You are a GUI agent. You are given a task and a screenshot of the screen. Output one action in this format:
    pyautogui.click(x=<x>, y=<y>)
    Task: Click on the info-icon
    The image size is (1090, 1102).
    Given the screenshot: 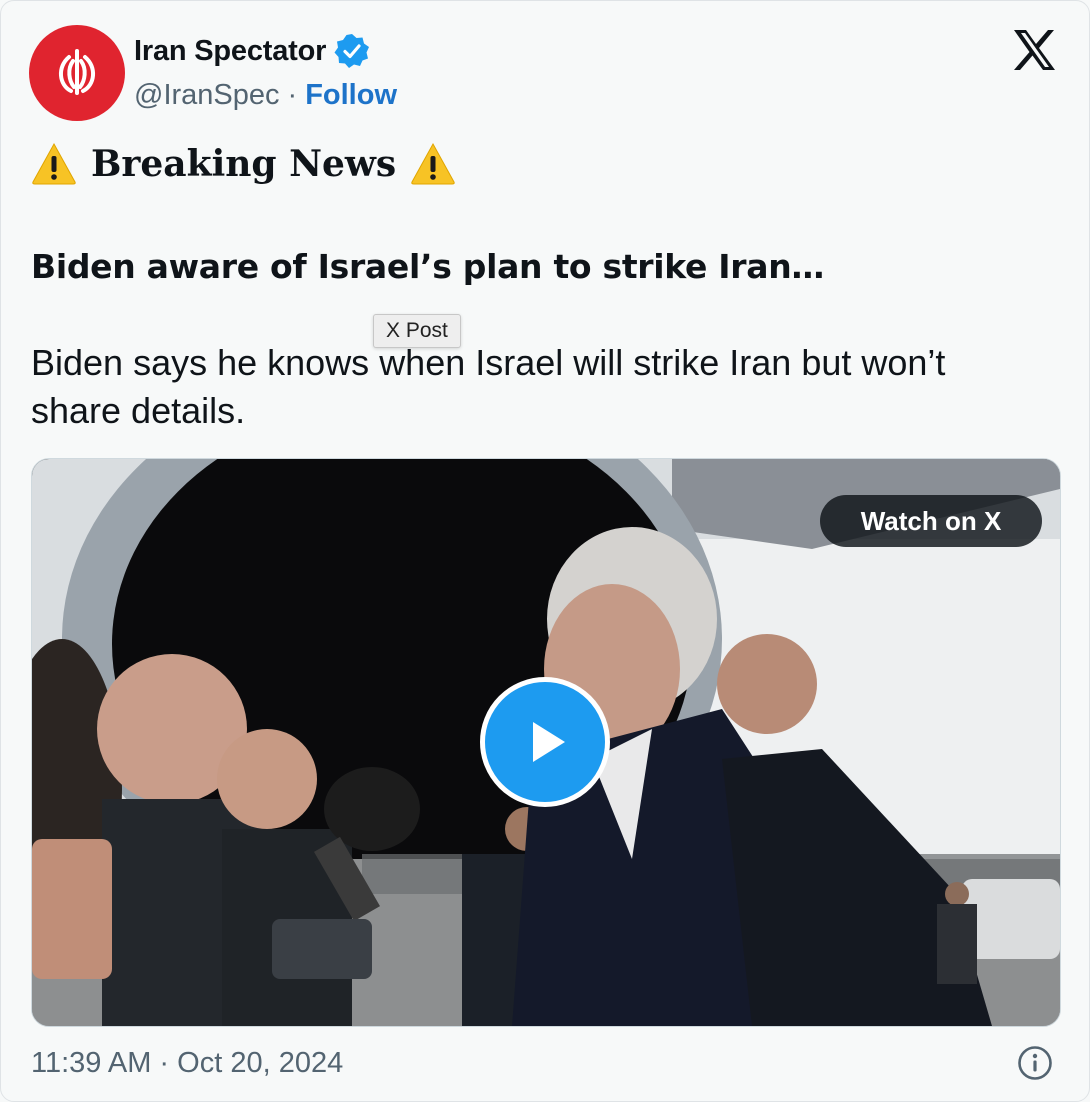 What is the action you would take?
    pyautogui.click(x=1035, y=1063)
    